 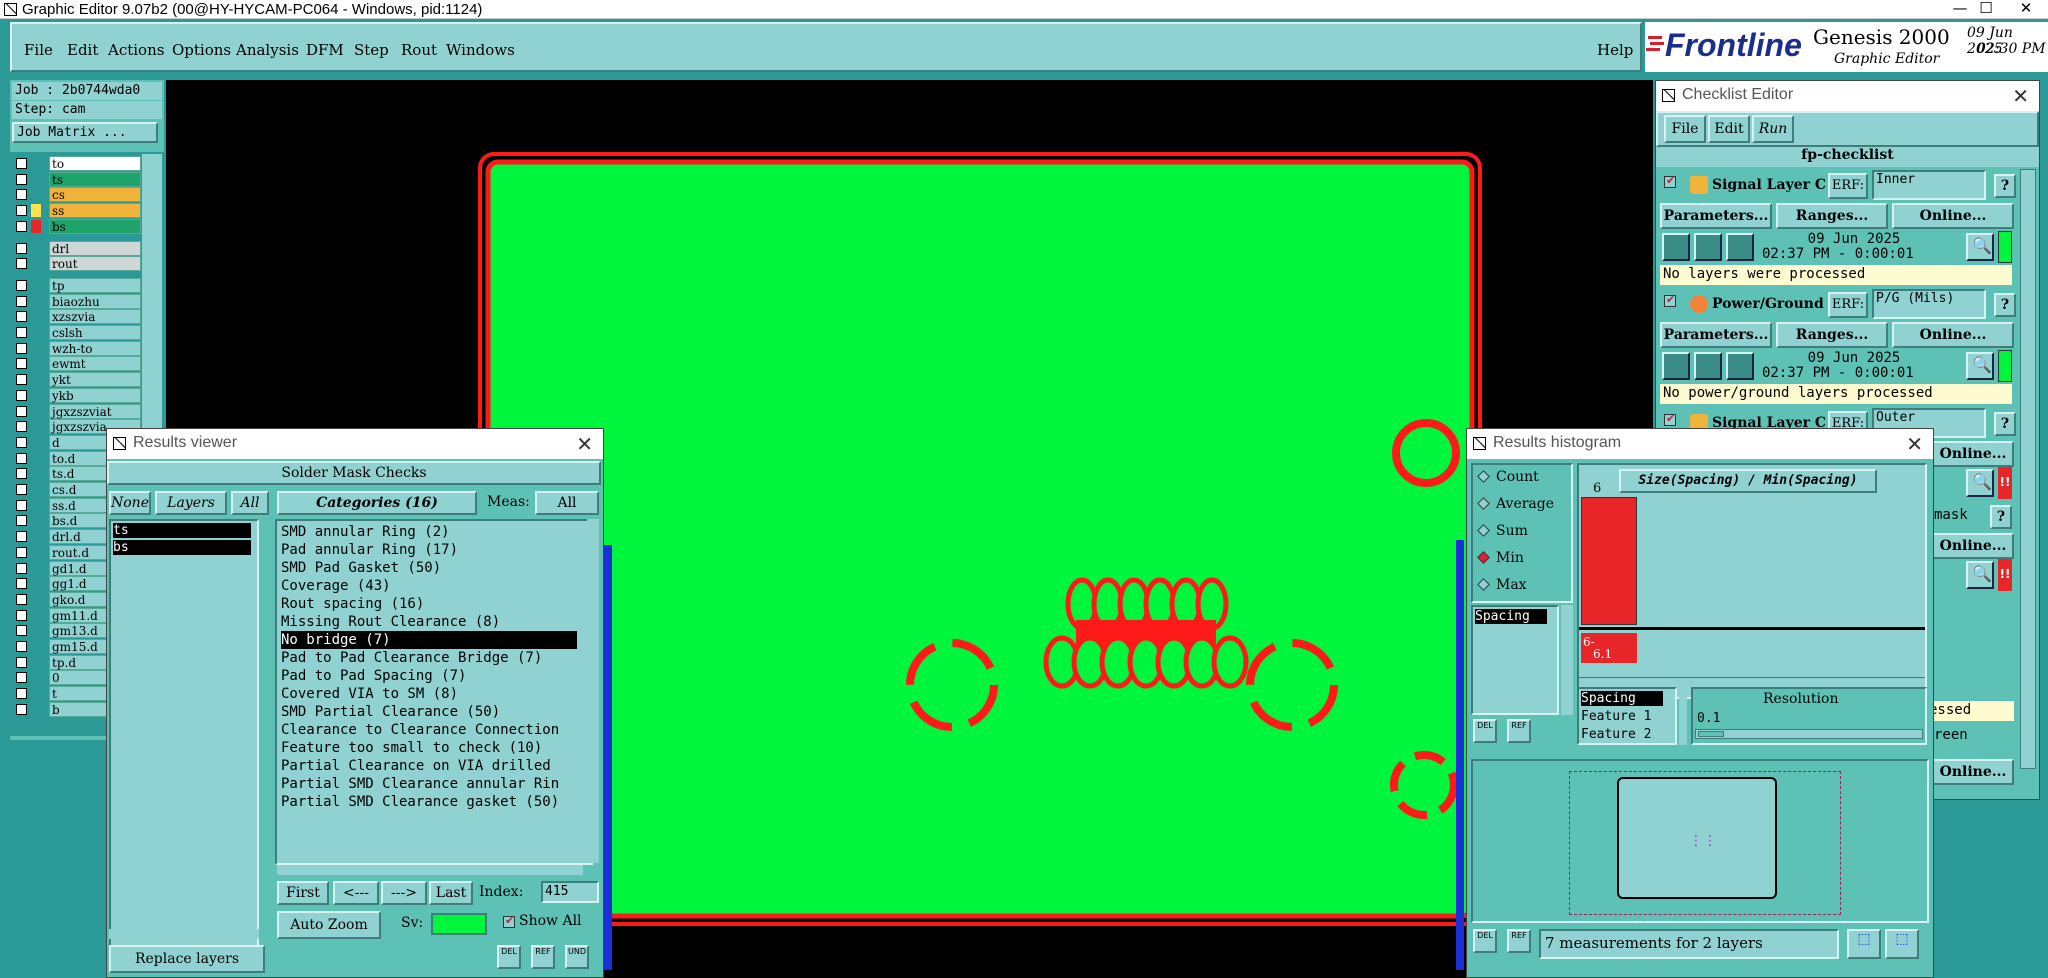 What do you see at coordinates (1914, 444) in the screenshot?
I see `histogram-close-icon: ✕` at bounding box center [1914, 444].